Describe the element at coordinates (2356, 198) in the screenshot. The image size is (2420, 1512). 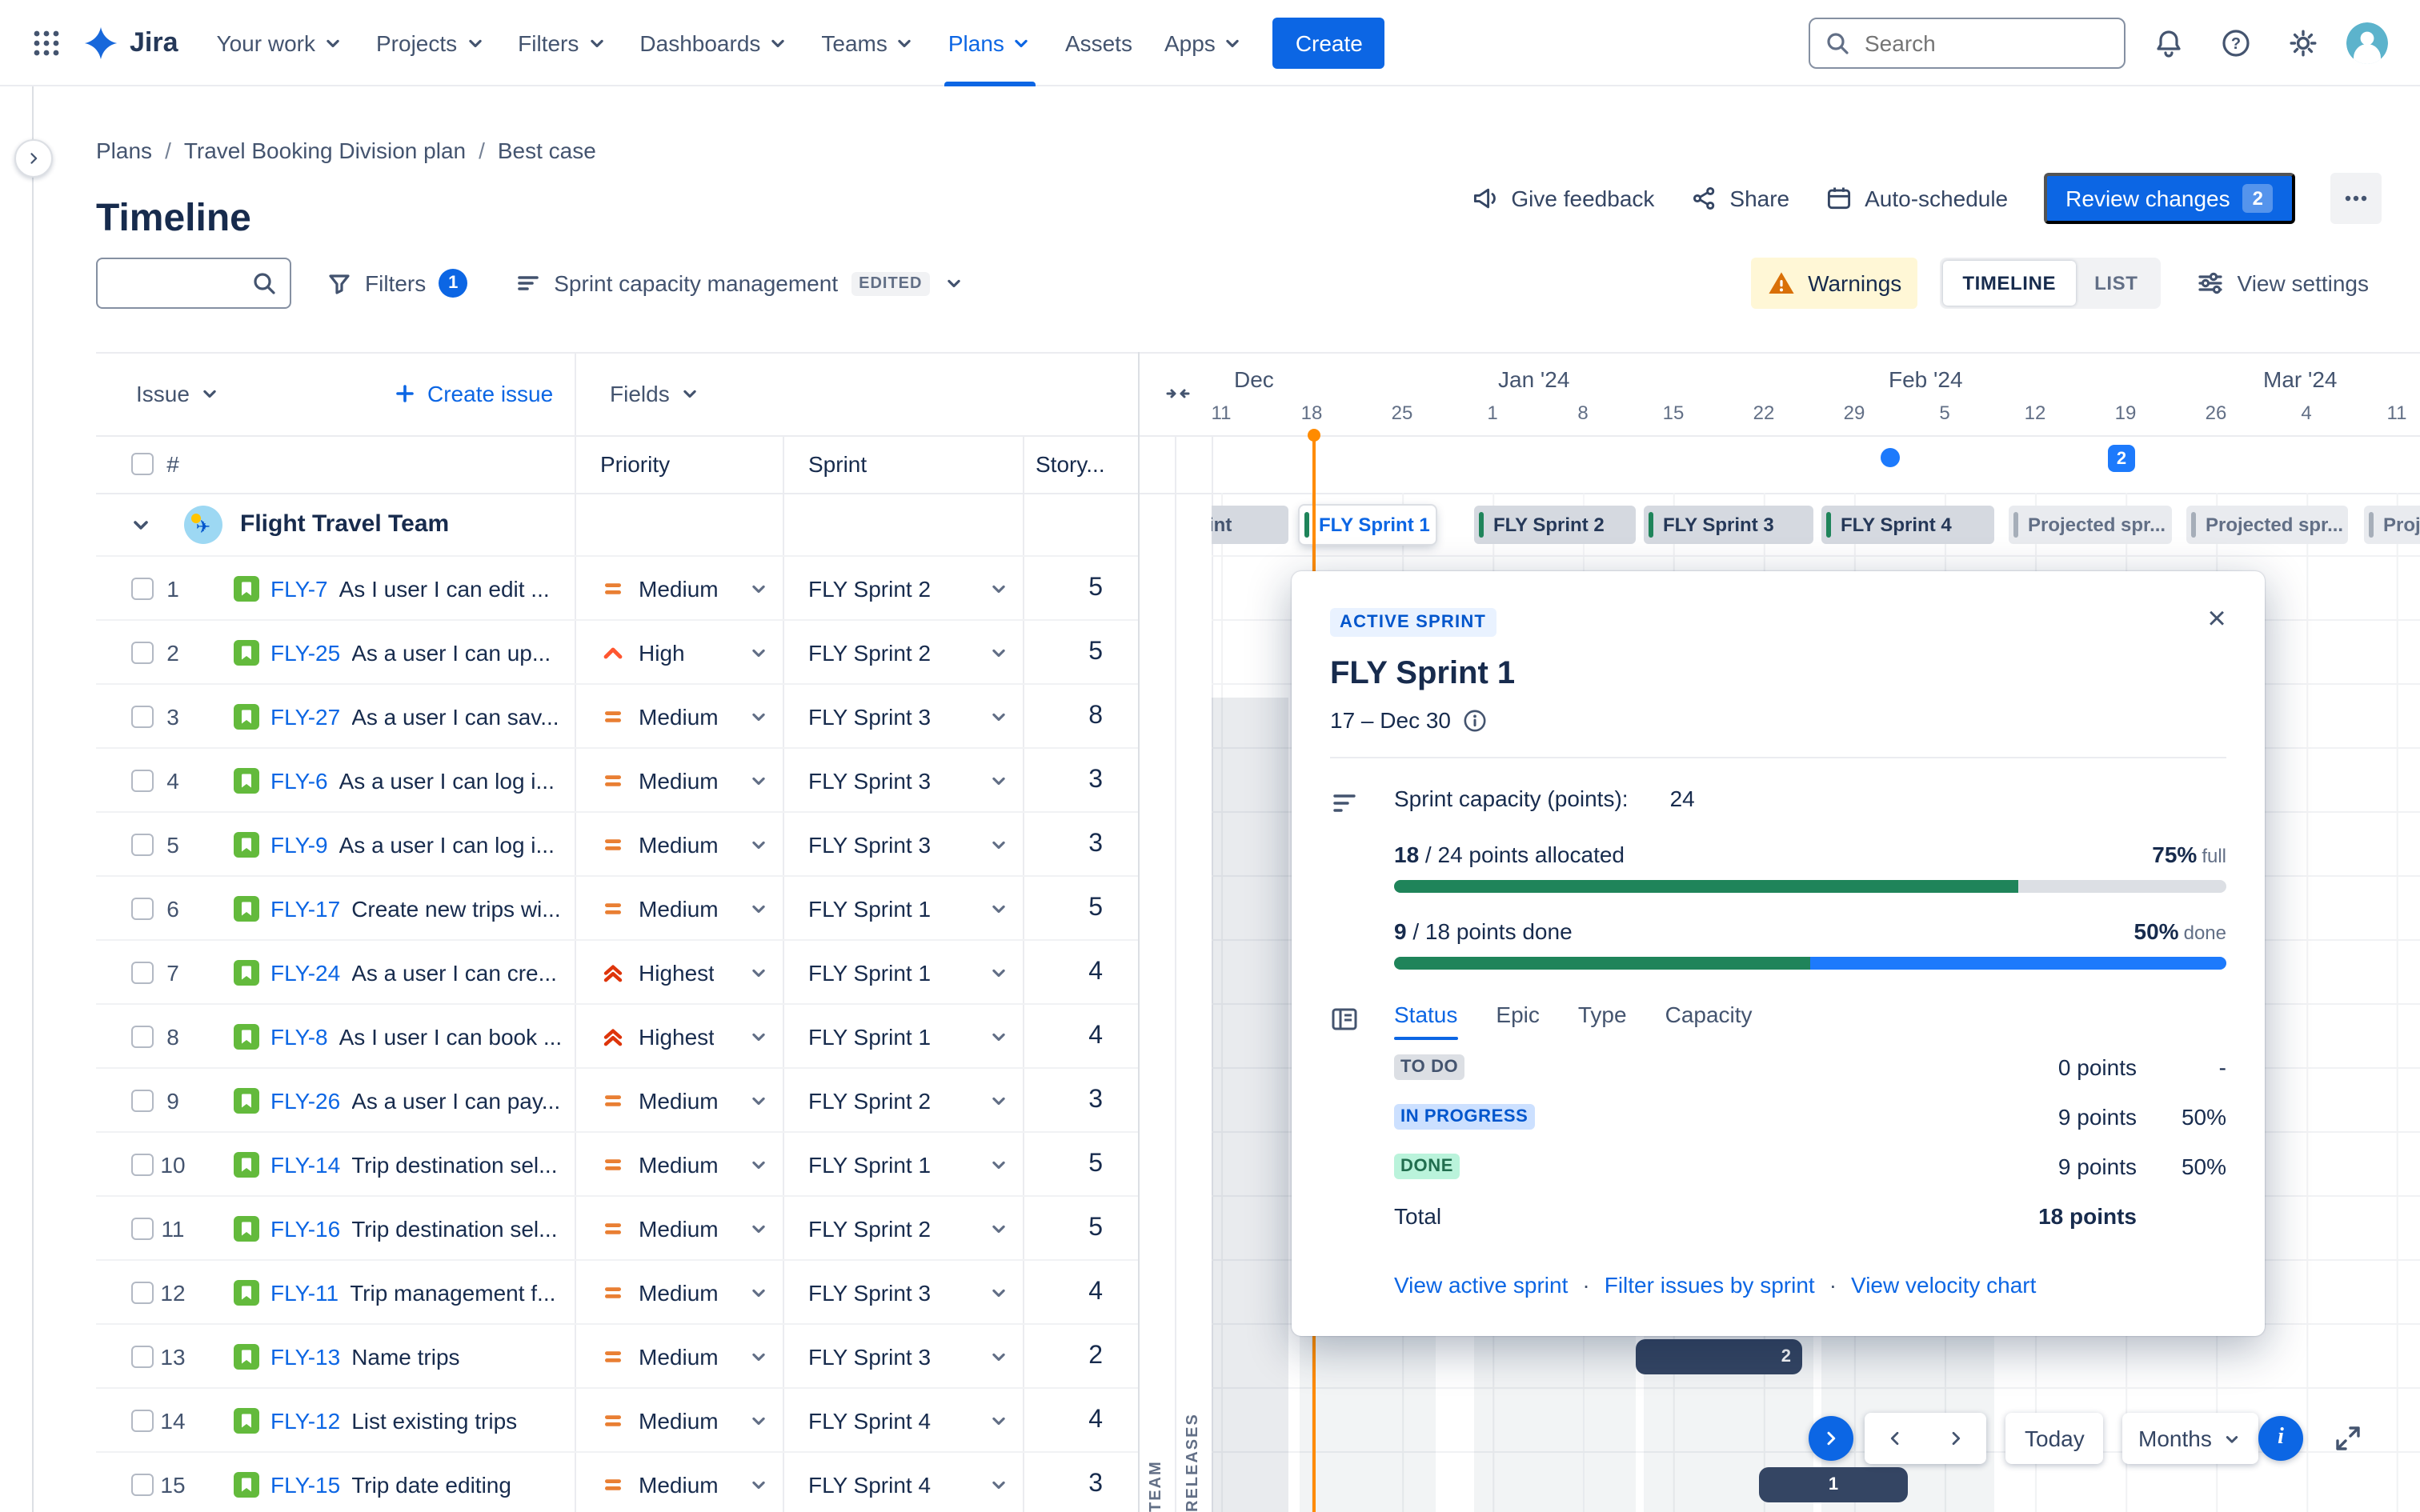
I see `more-actions-button` at that location.